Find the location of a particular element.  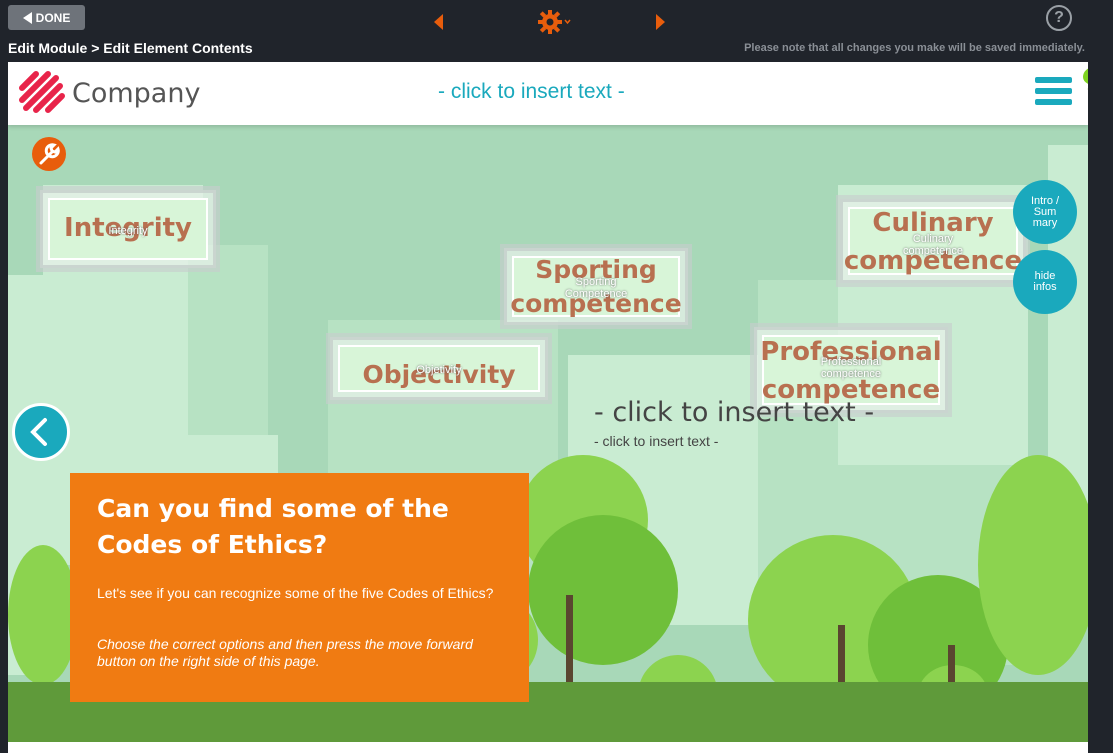

done-label: DONE is located at coordinates (53, 17).